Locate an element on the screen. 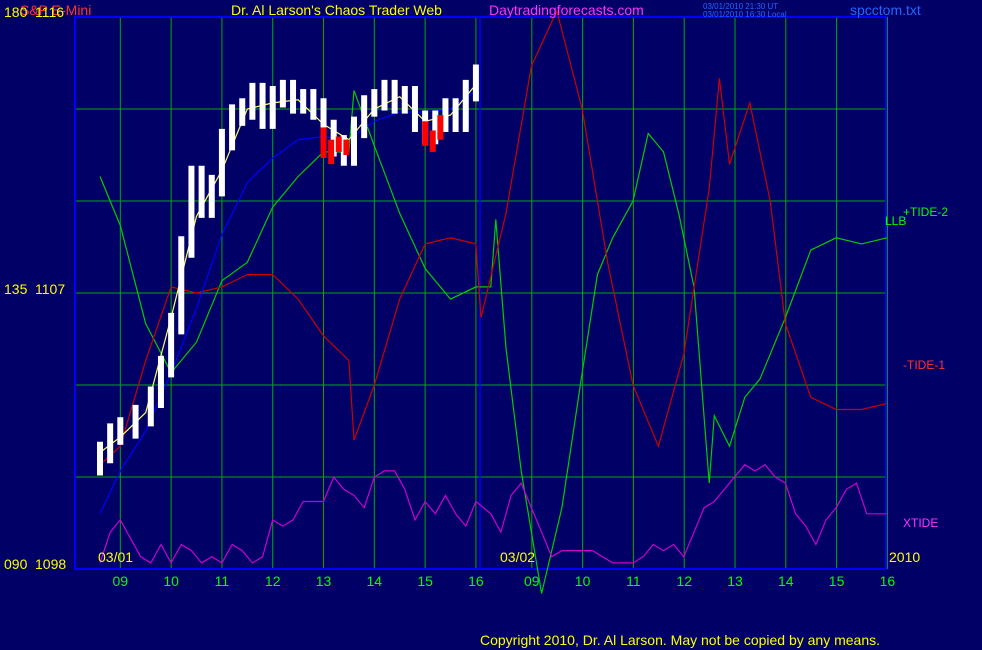 This screenshot has width=982, height=650. chart-title: Dr. Al Larson's Chaos Trader Web is located at coordinates (336, 10).